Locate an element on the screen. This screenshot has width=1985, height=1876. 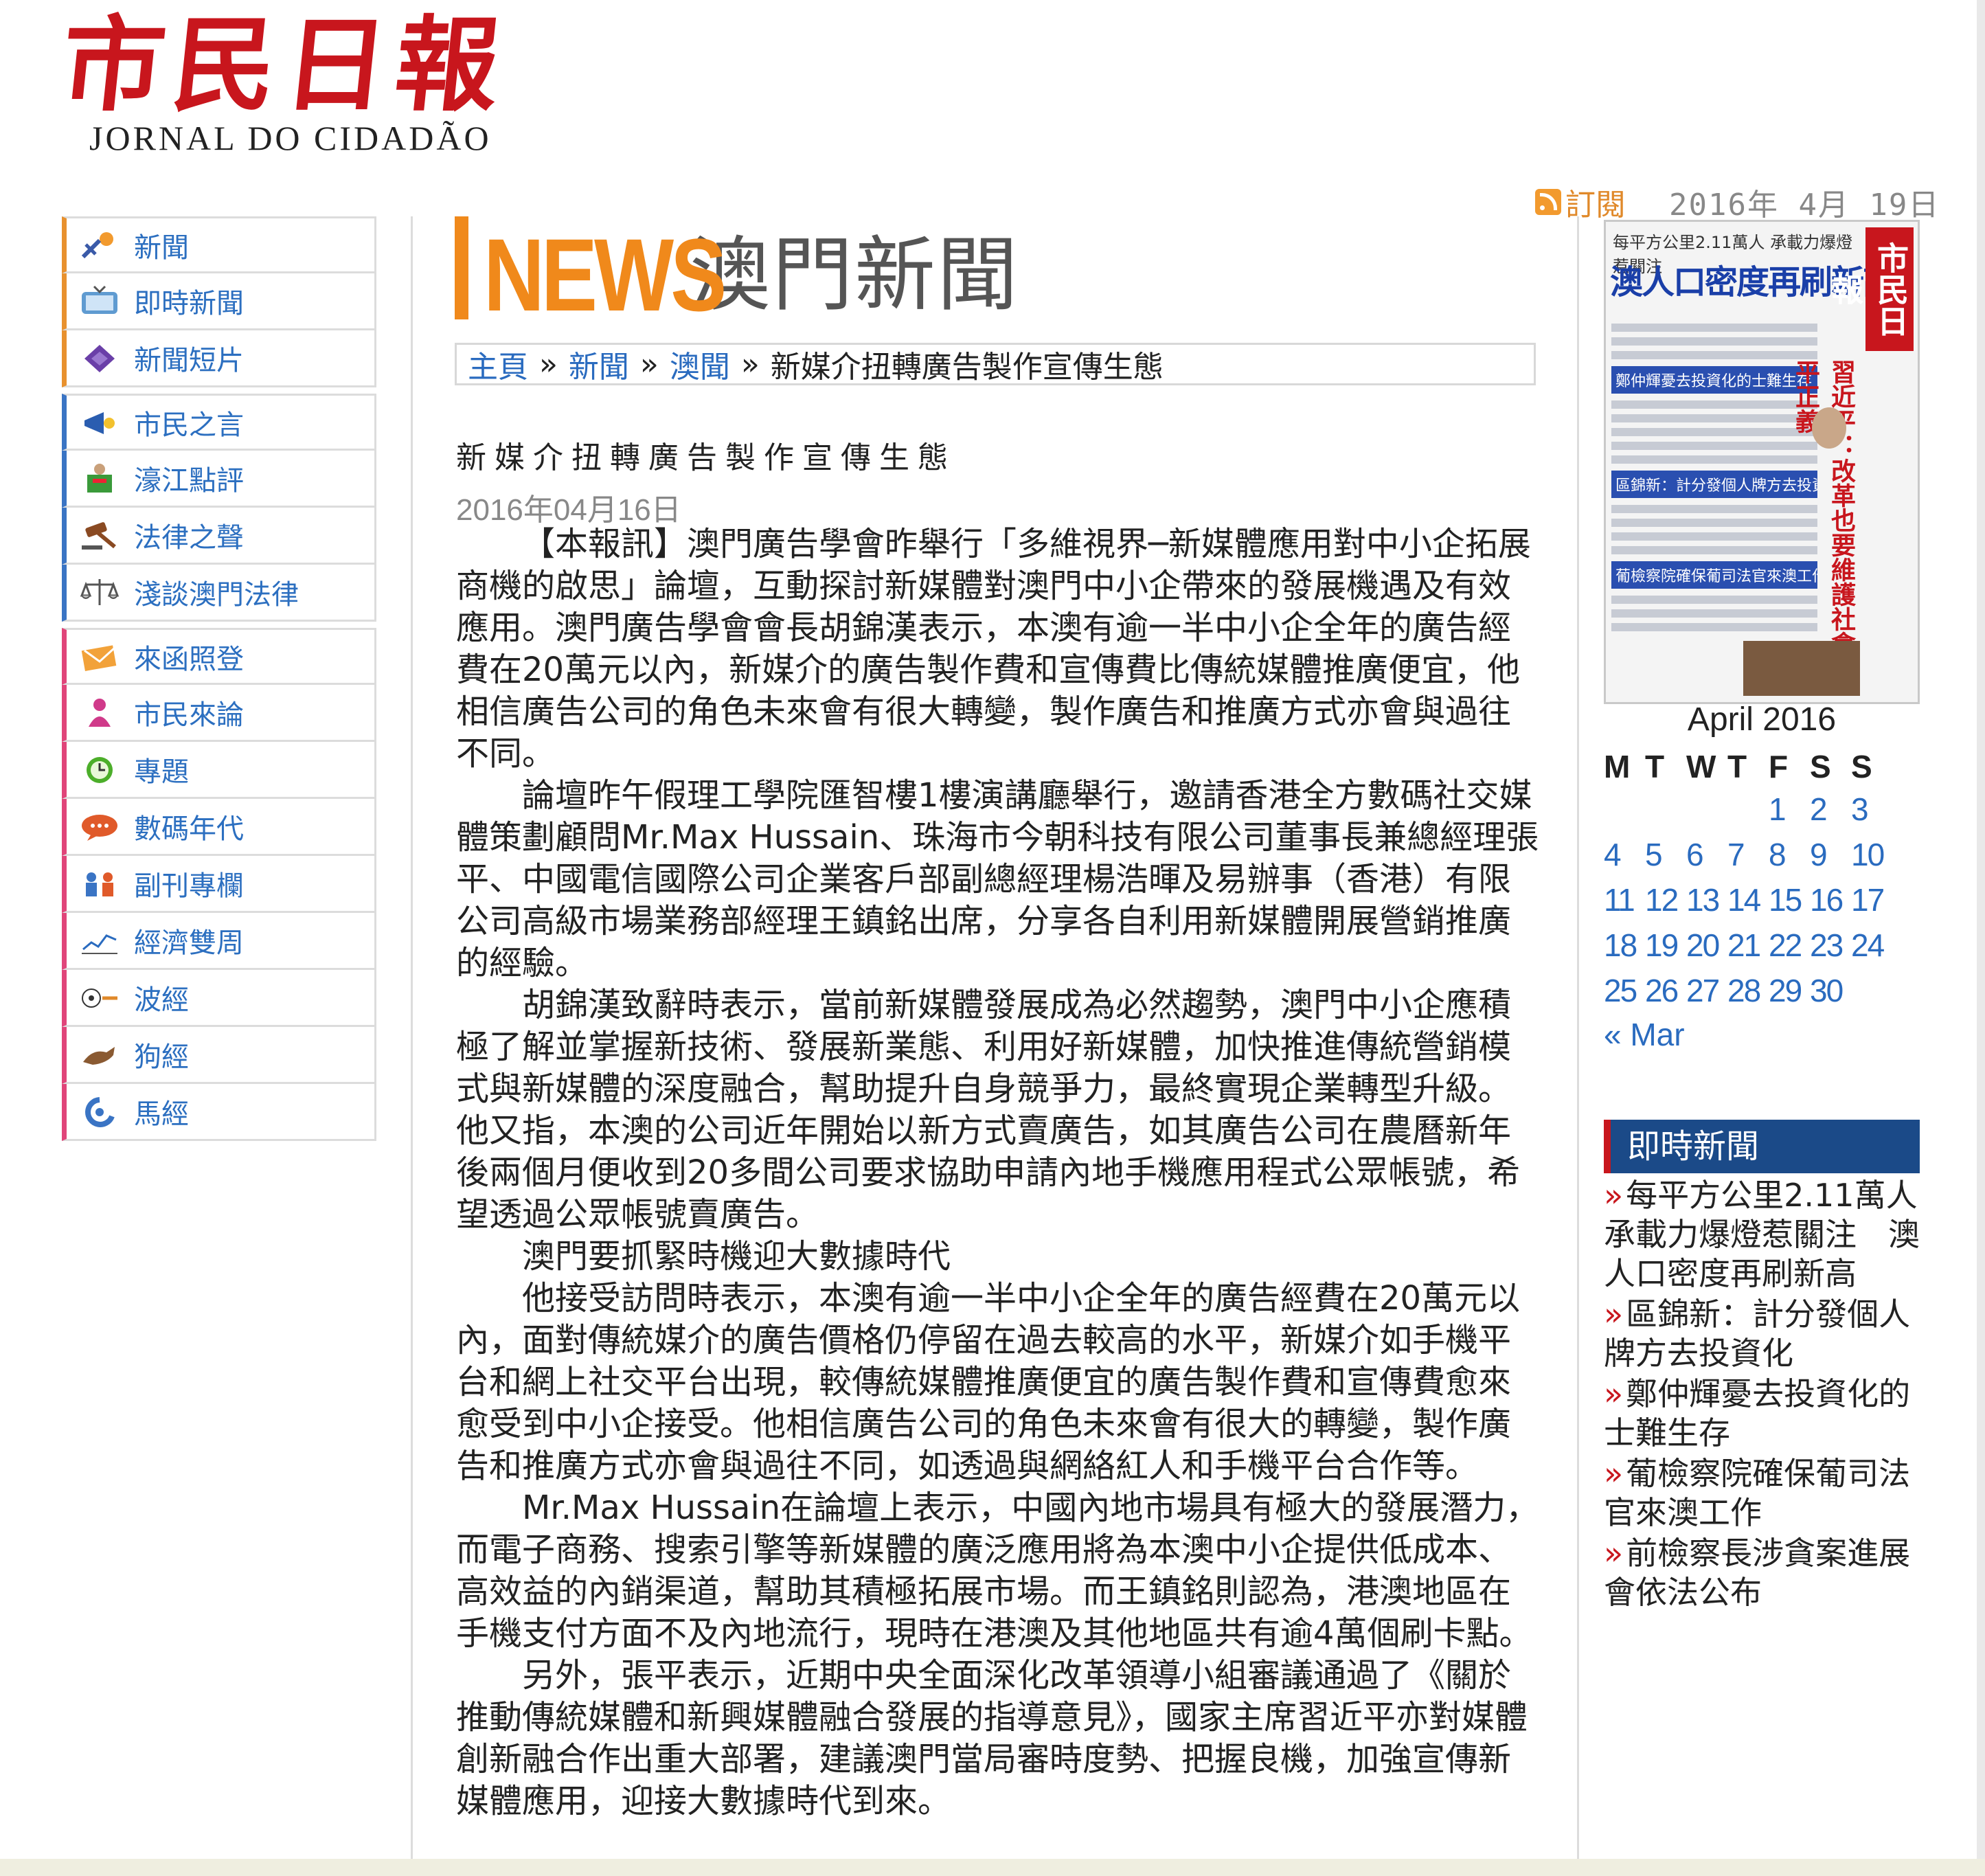
sidebar-item-citizen-voice: 市民之言 is located at coordinates (219, 422).